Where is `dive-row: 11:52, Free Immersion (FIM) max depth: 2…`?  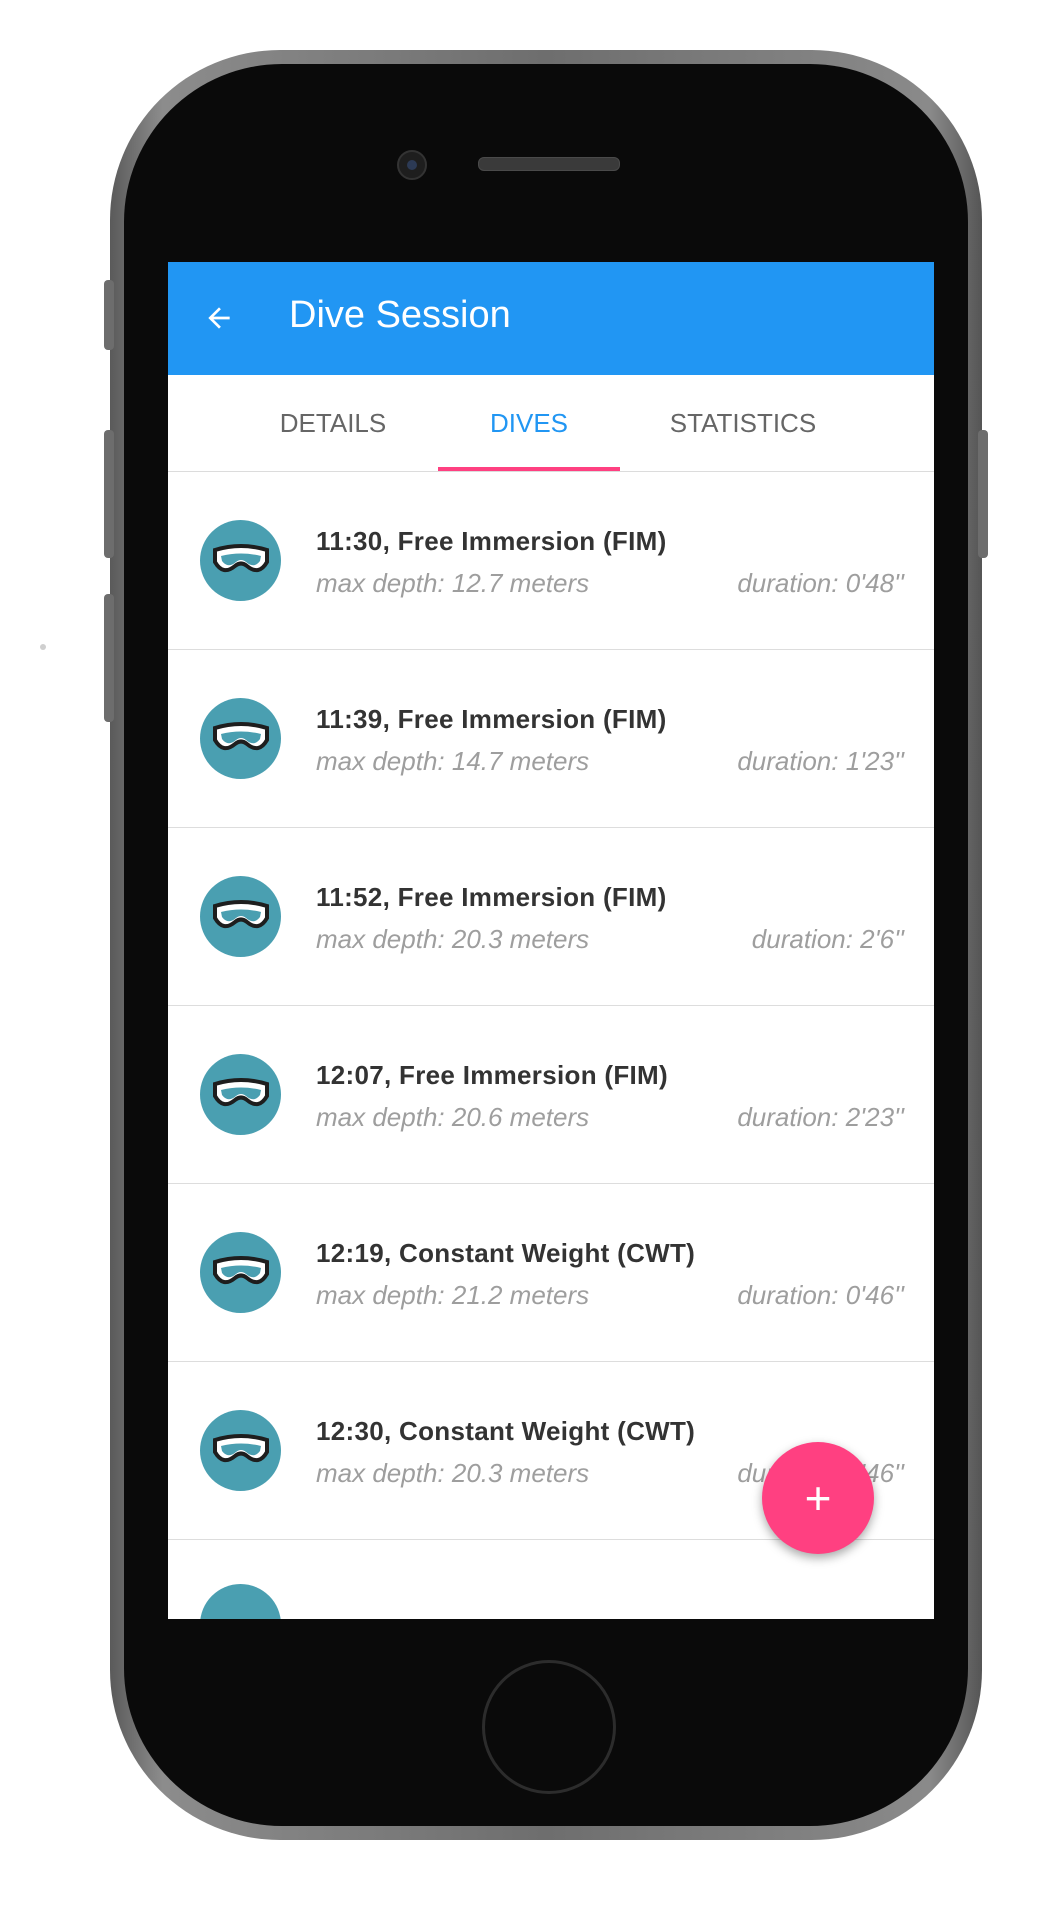 dive-row: 11:52, Free Immersion (FIM) max depth: 2… is located at coordinates (551, 917).